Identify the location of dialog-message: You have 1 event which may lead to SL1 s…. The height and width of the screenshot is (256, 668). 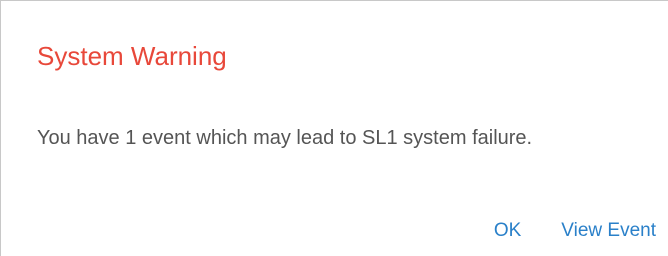
(285, 138).